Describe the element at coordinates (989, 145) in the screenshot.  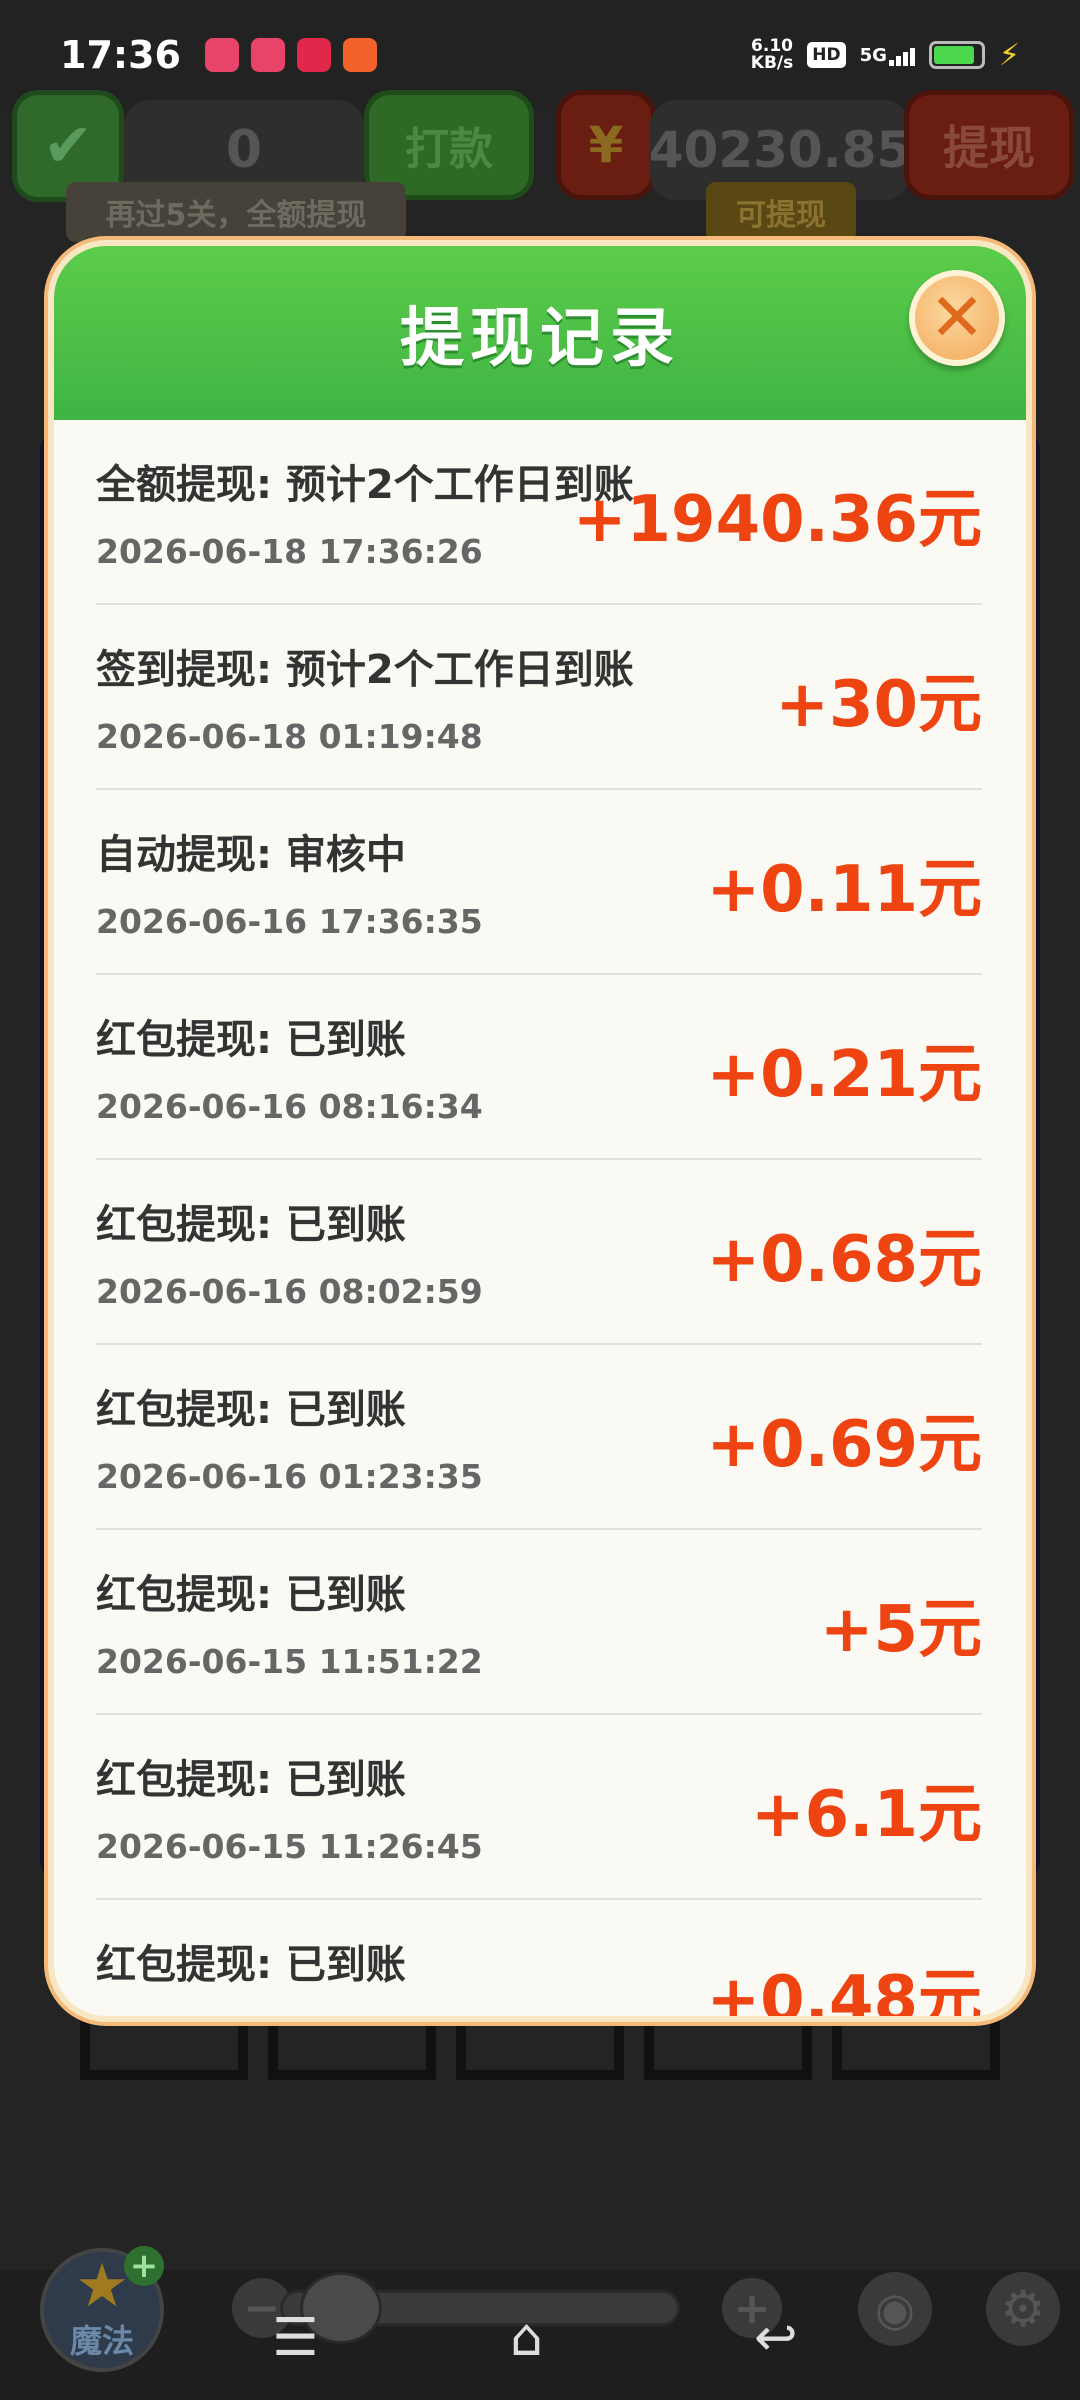
I see `withdraw-button: 提现` at that location.